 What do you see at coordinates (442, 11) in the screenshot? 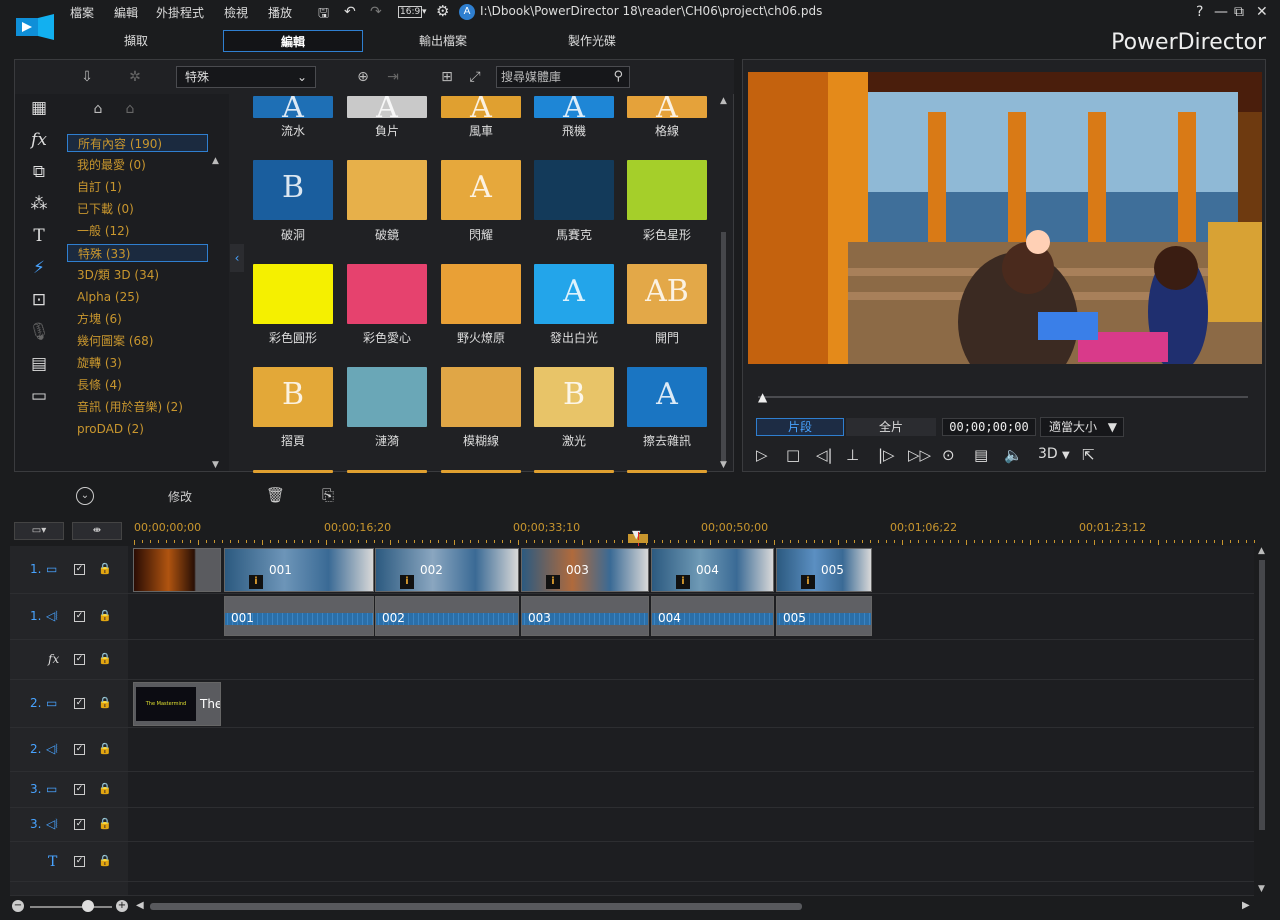
I see `settings-gear-icon: ⚙` at bounding box center [442, 11].